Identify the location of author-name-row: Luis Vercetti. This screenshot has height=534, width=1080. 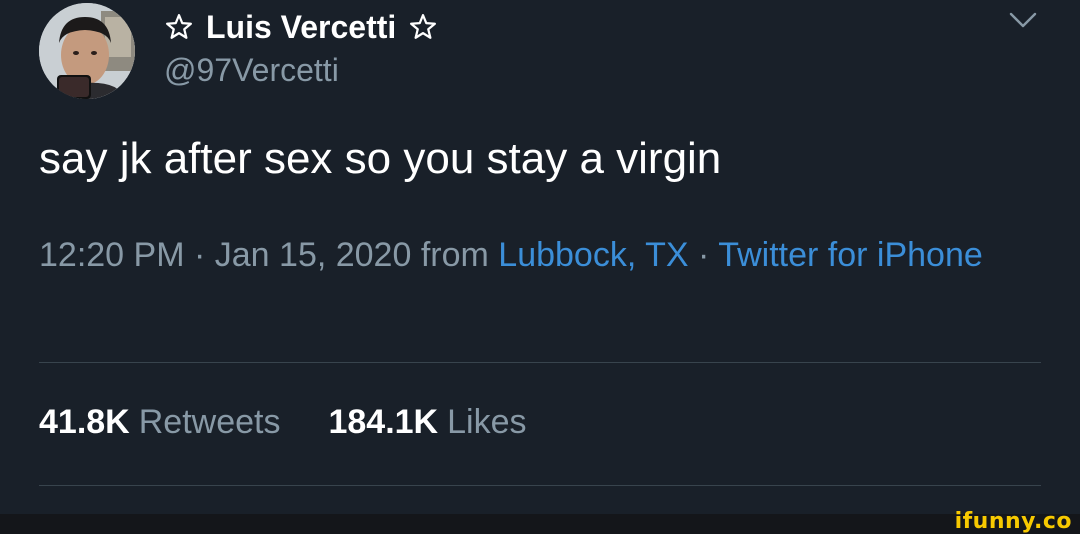
(301, 27).